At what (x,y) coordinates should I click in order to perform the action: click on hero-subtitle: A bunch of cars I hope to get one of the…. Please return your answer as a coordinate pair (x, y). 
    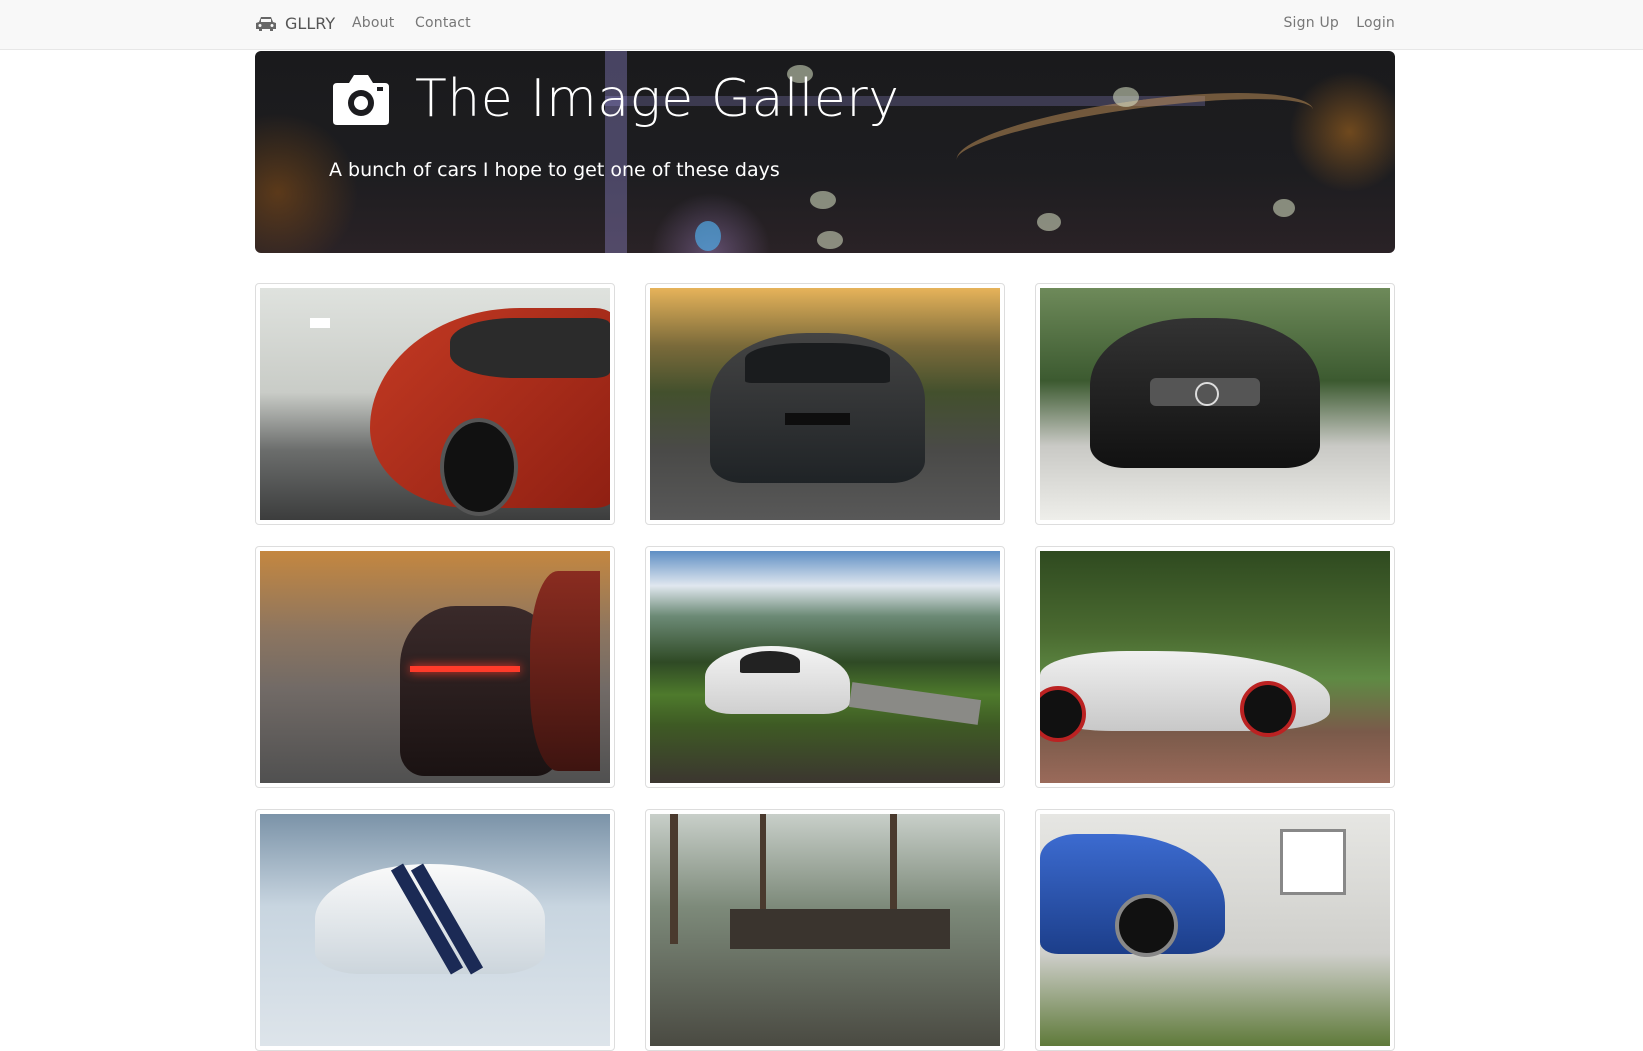
    Looking at the image, I should click on (554, 170).